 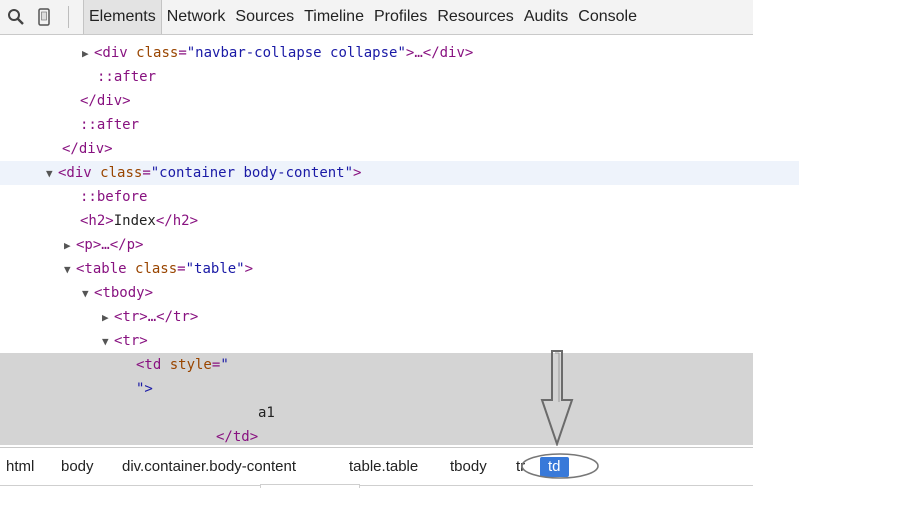 What do you see at coordinates (16, 17) in the screenshot?
I see `search-icon` at bounding box center [16, 17].